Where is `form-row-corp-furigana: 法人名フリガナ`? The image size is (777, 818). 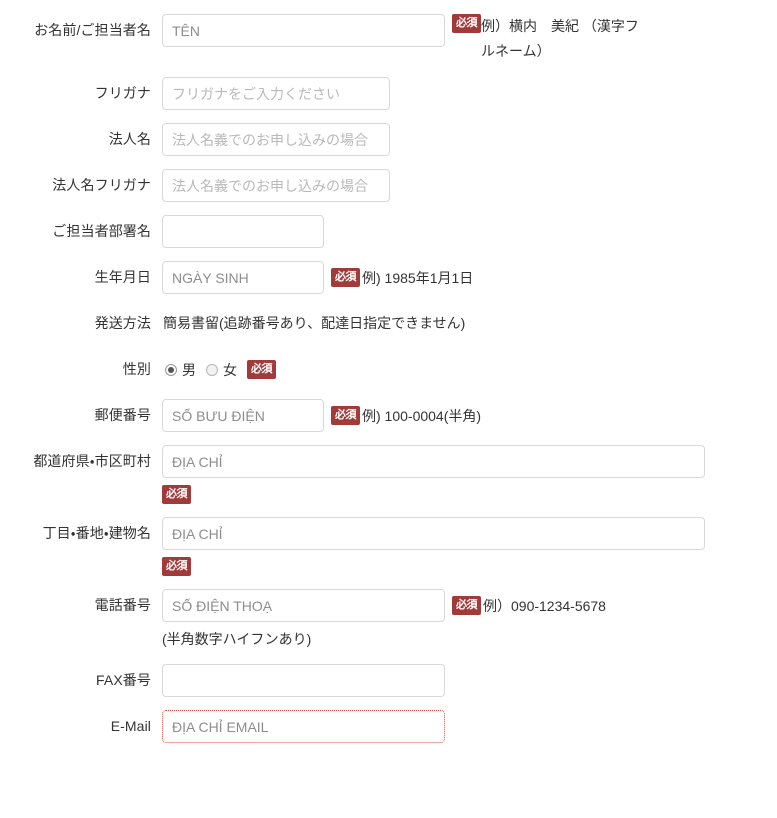
form-row-corp-furigana: 法人名フリガナ is located at coordinates (388, 185).